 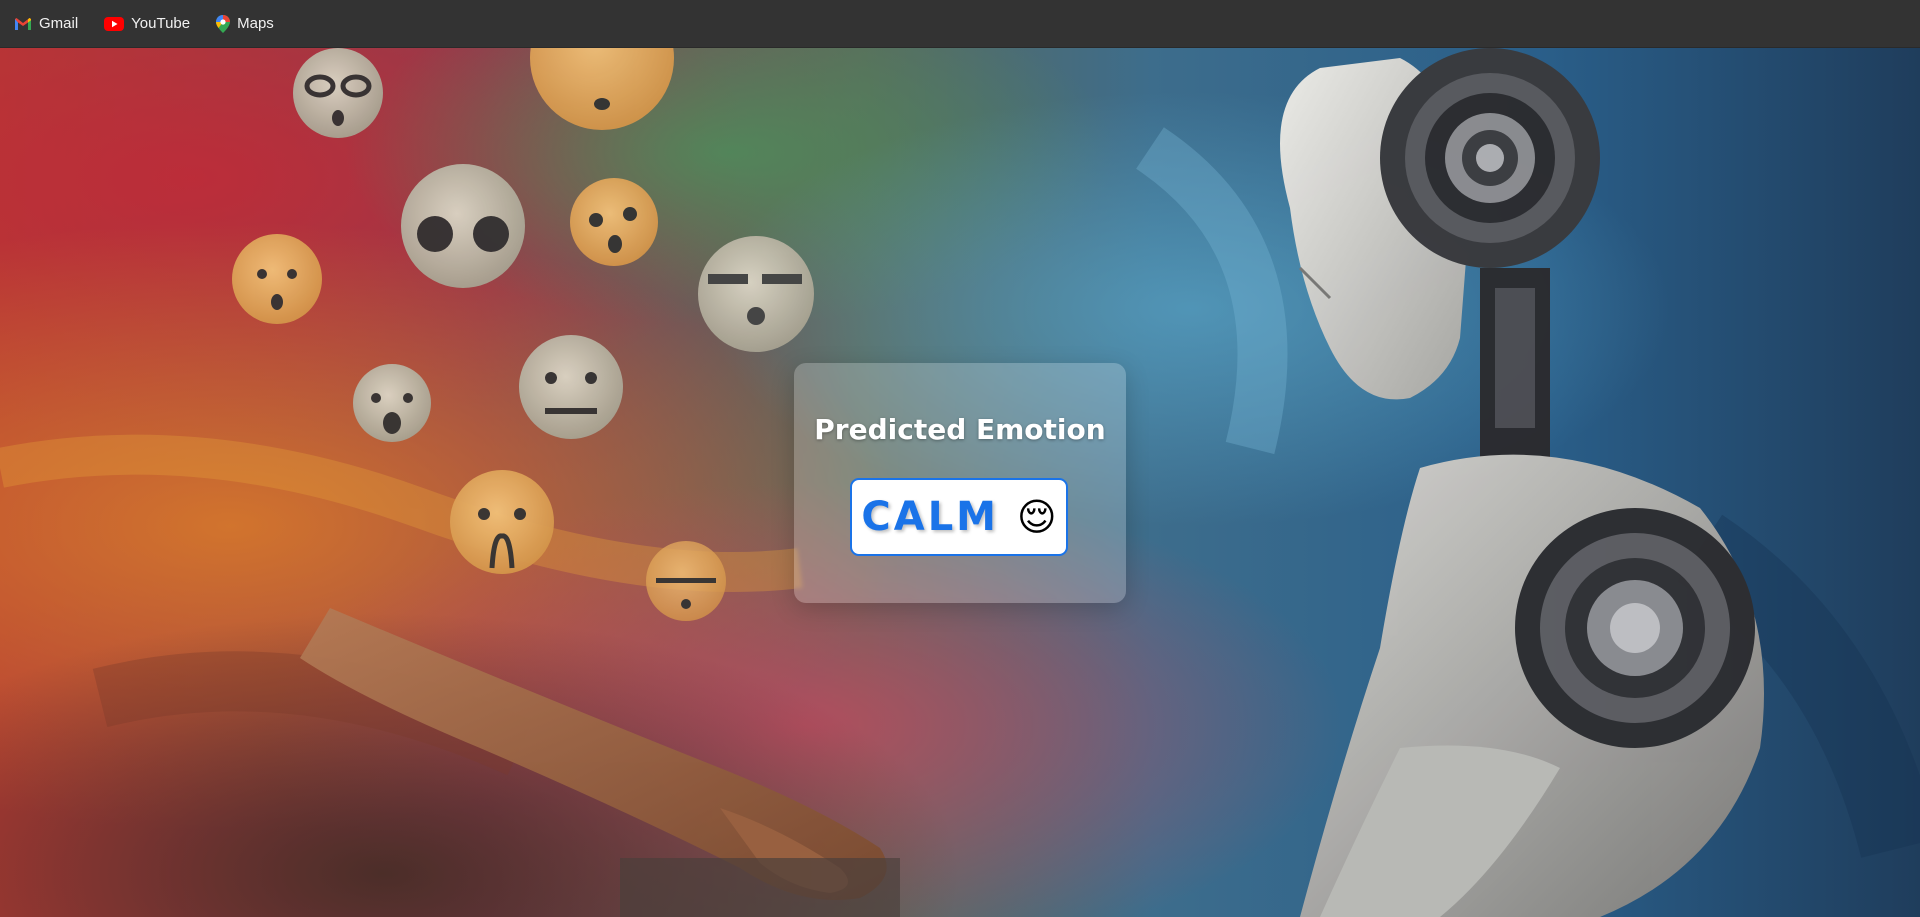 What do you see at coordinates (59, 23) in the screenshot?
I see `bookmark-label: Gmail` at bounding box center [59, 23].